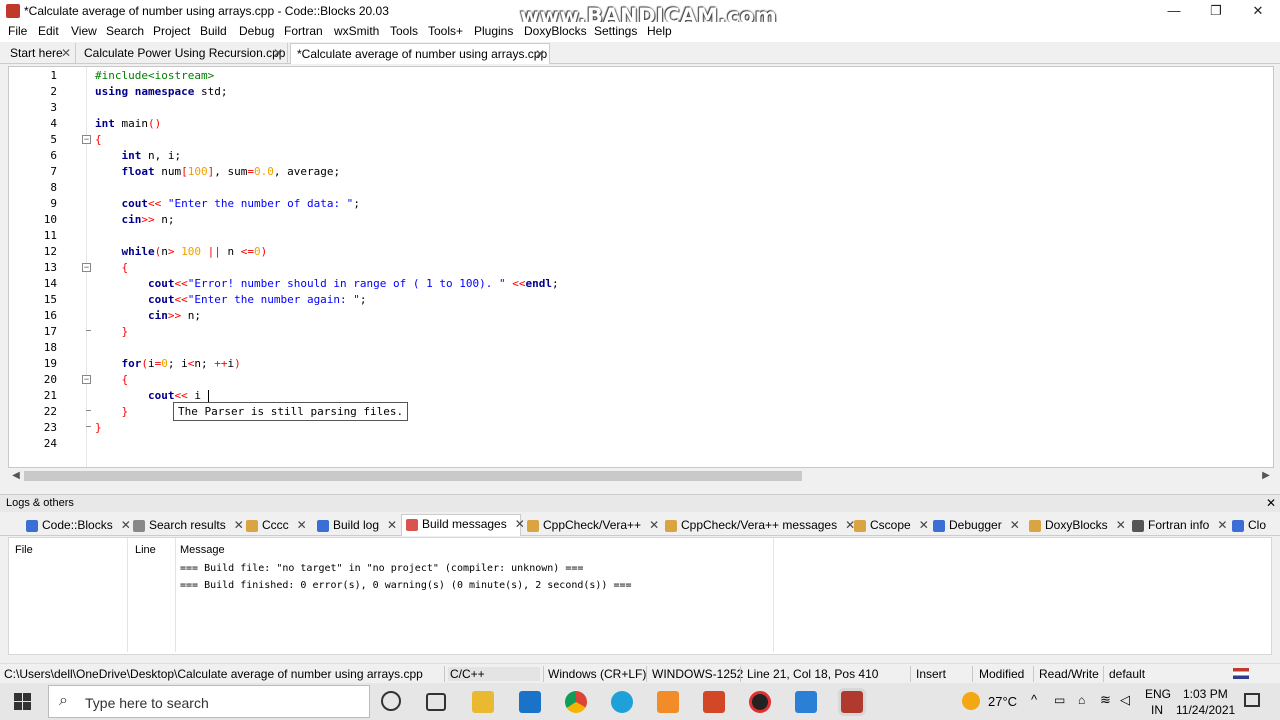 This screenshot has height=720, width=1280. What do you see at coordinates (889, 526) in the screenshot?
I see `log-tab-cscope: Cscope ✕` at bounding box center [889, 526].